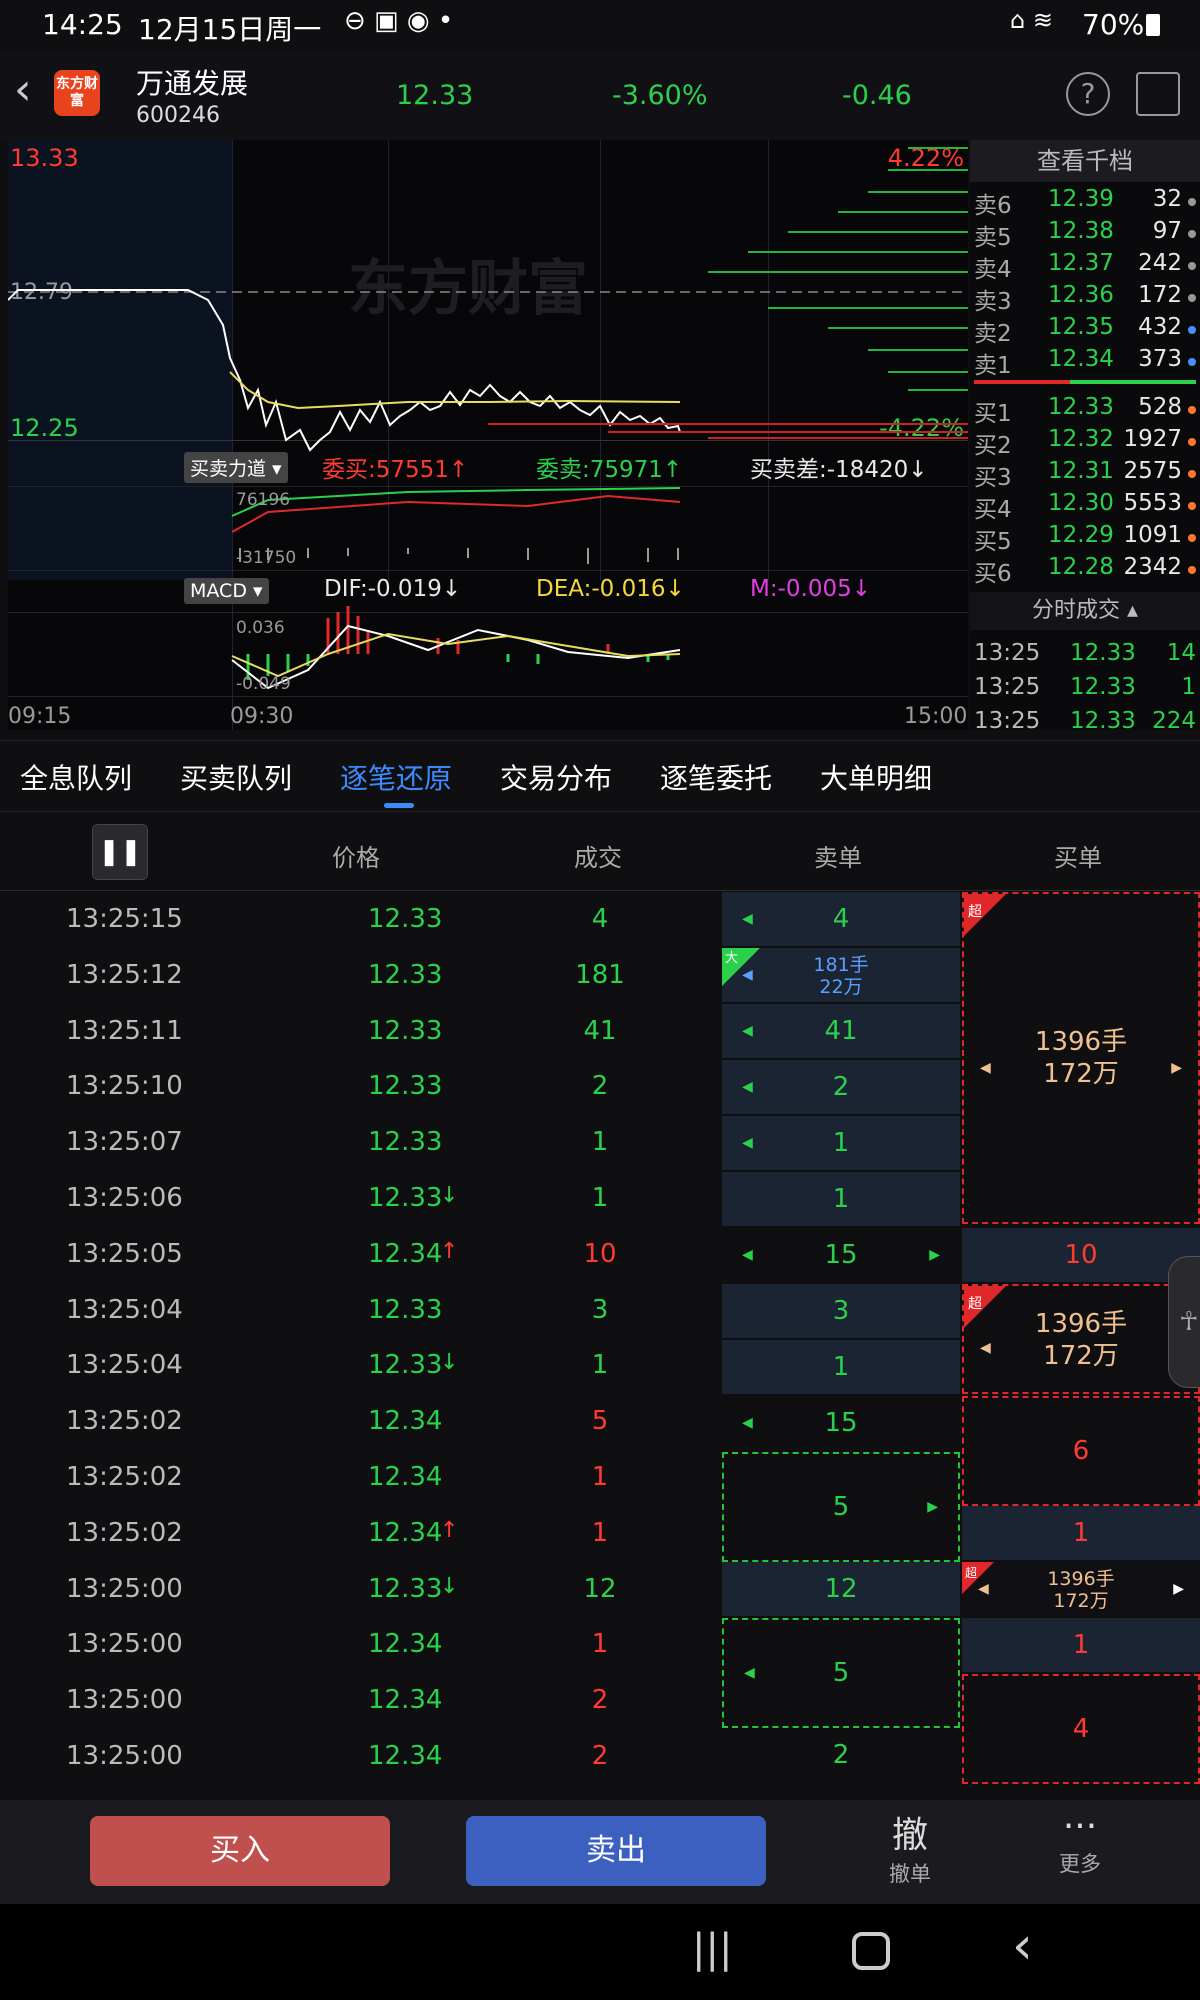 The image size is (1200, 2000). What do you see at coordinates (716, 777) in the screenshot?
I see `tab-tick-orders: 逐笔委托` at bounding box center [716, 777].